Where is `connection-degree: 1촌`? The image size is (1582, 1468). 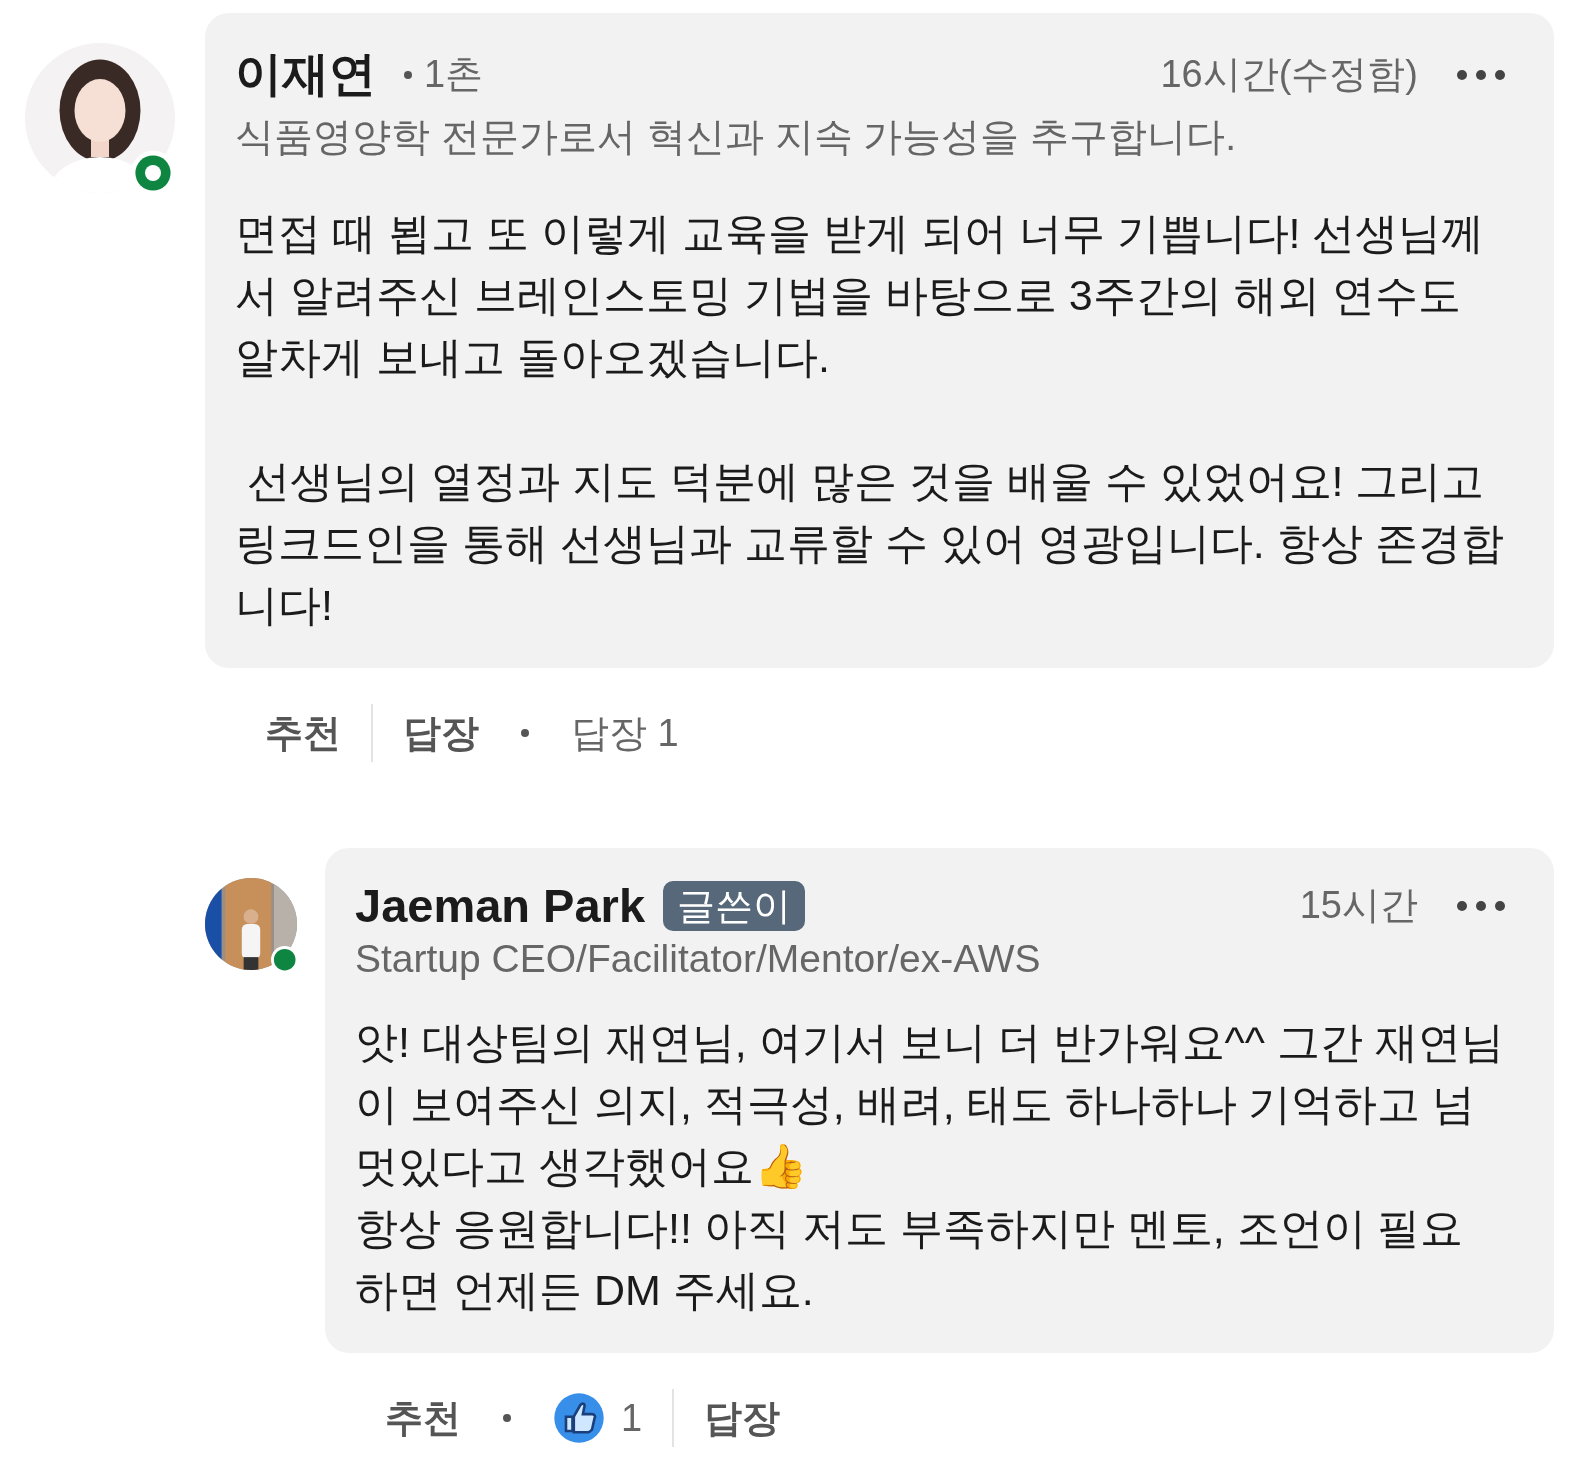
connection-degree: 1촌 is located at coordinates (454, 74).